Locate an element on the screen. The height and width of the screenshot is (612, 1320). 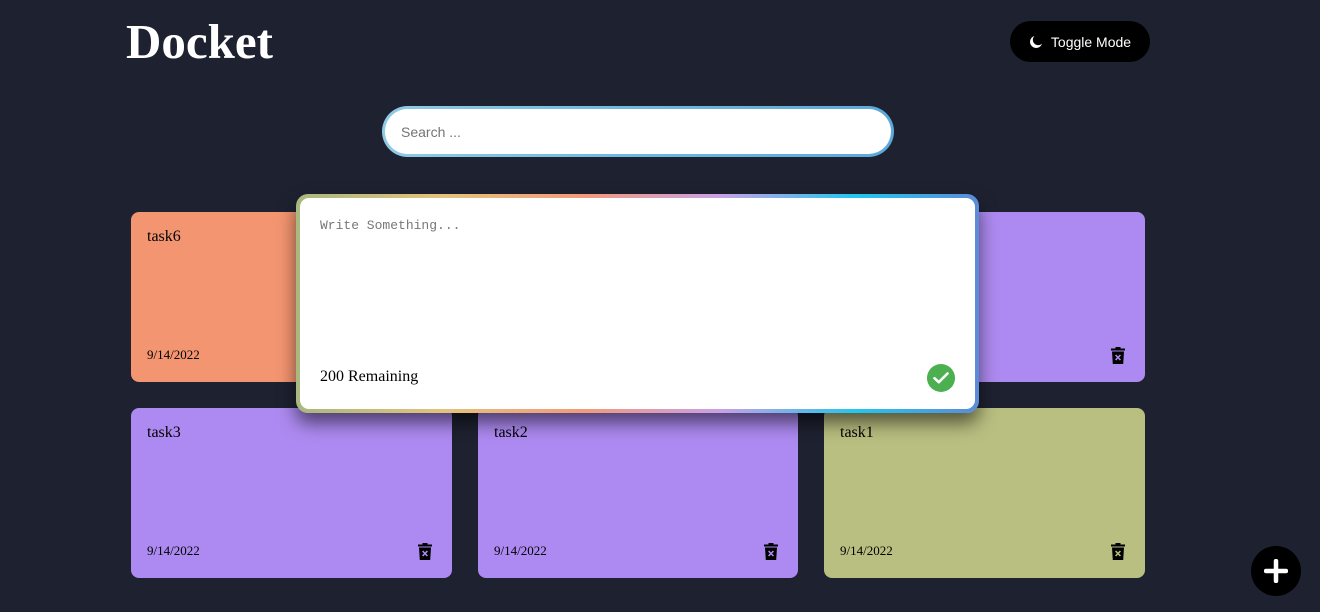
note-textarea is located at coordinates (635, 283).